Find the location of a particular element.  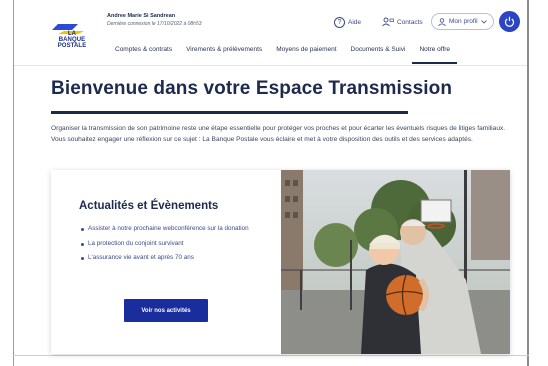

logout-button is located at coordinates (509, 21).